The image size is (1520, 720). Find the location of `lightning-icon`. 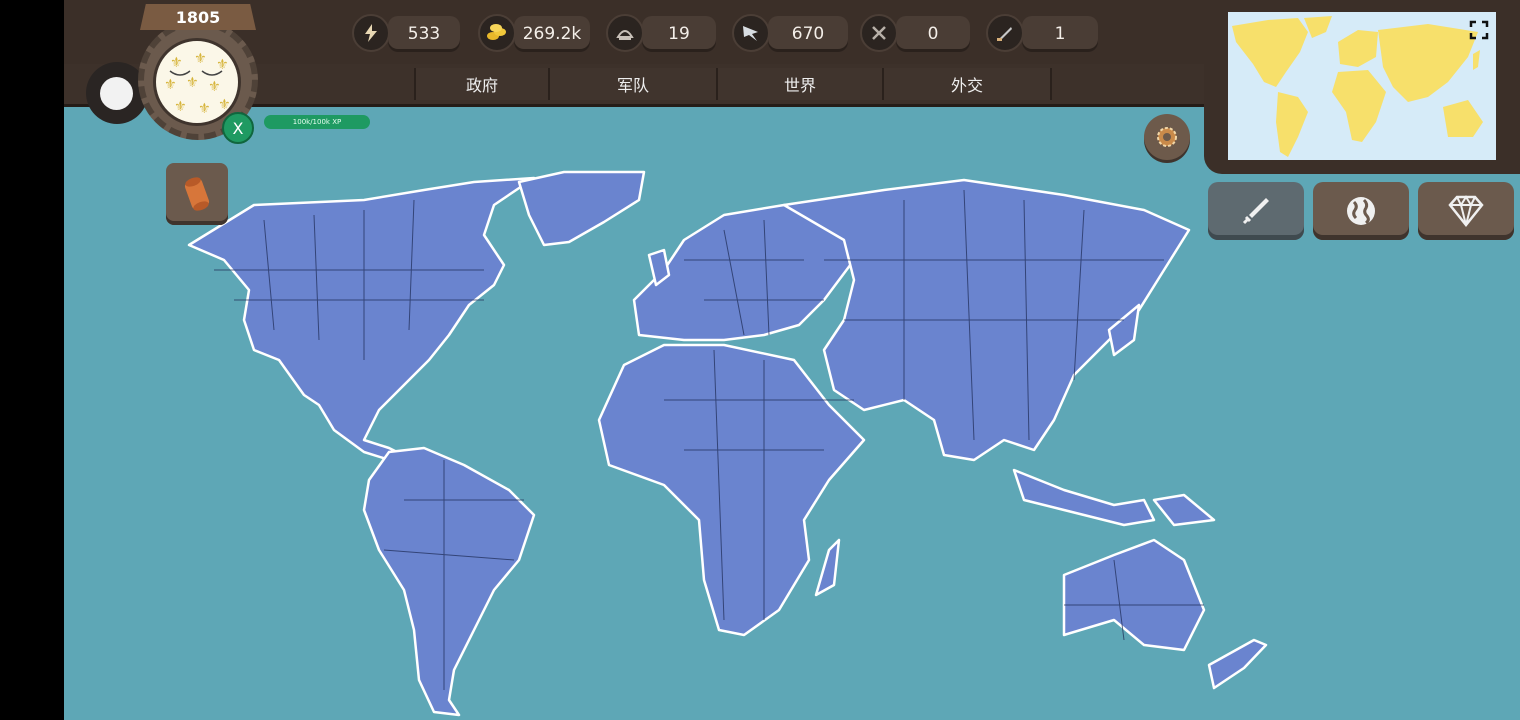

lightning-icon is located at coordinates (371, 33).